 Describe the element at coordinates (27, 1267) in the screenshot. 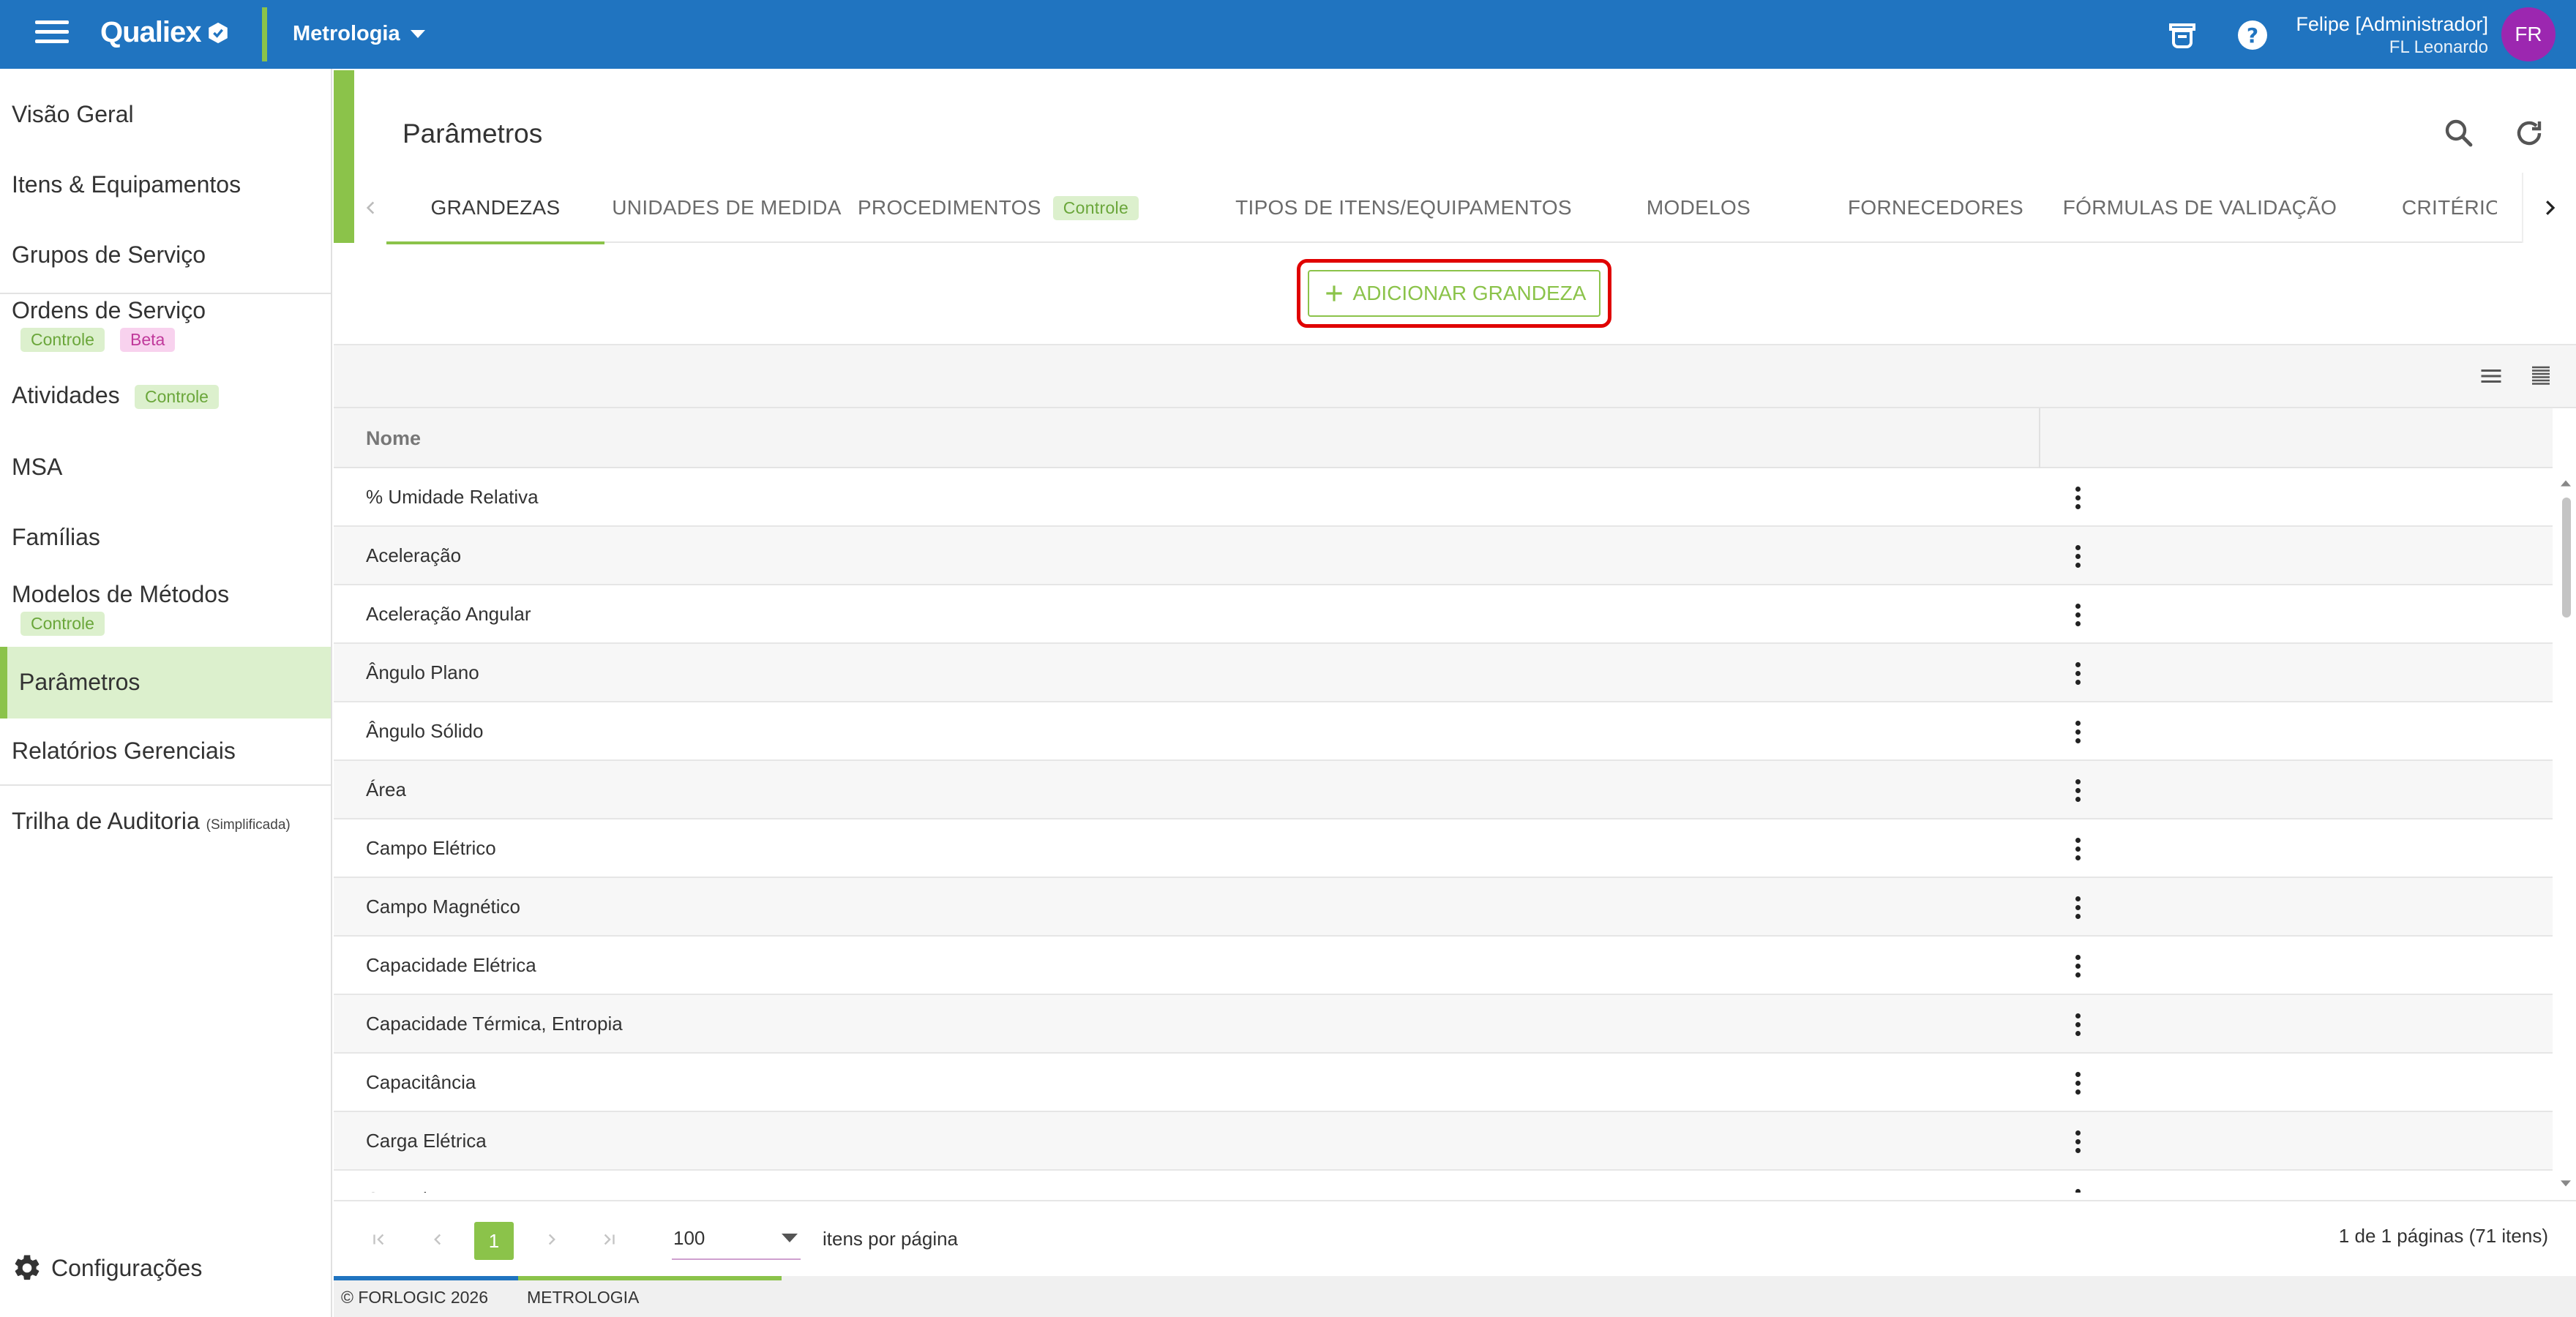

I see `gear-icon` at that location.